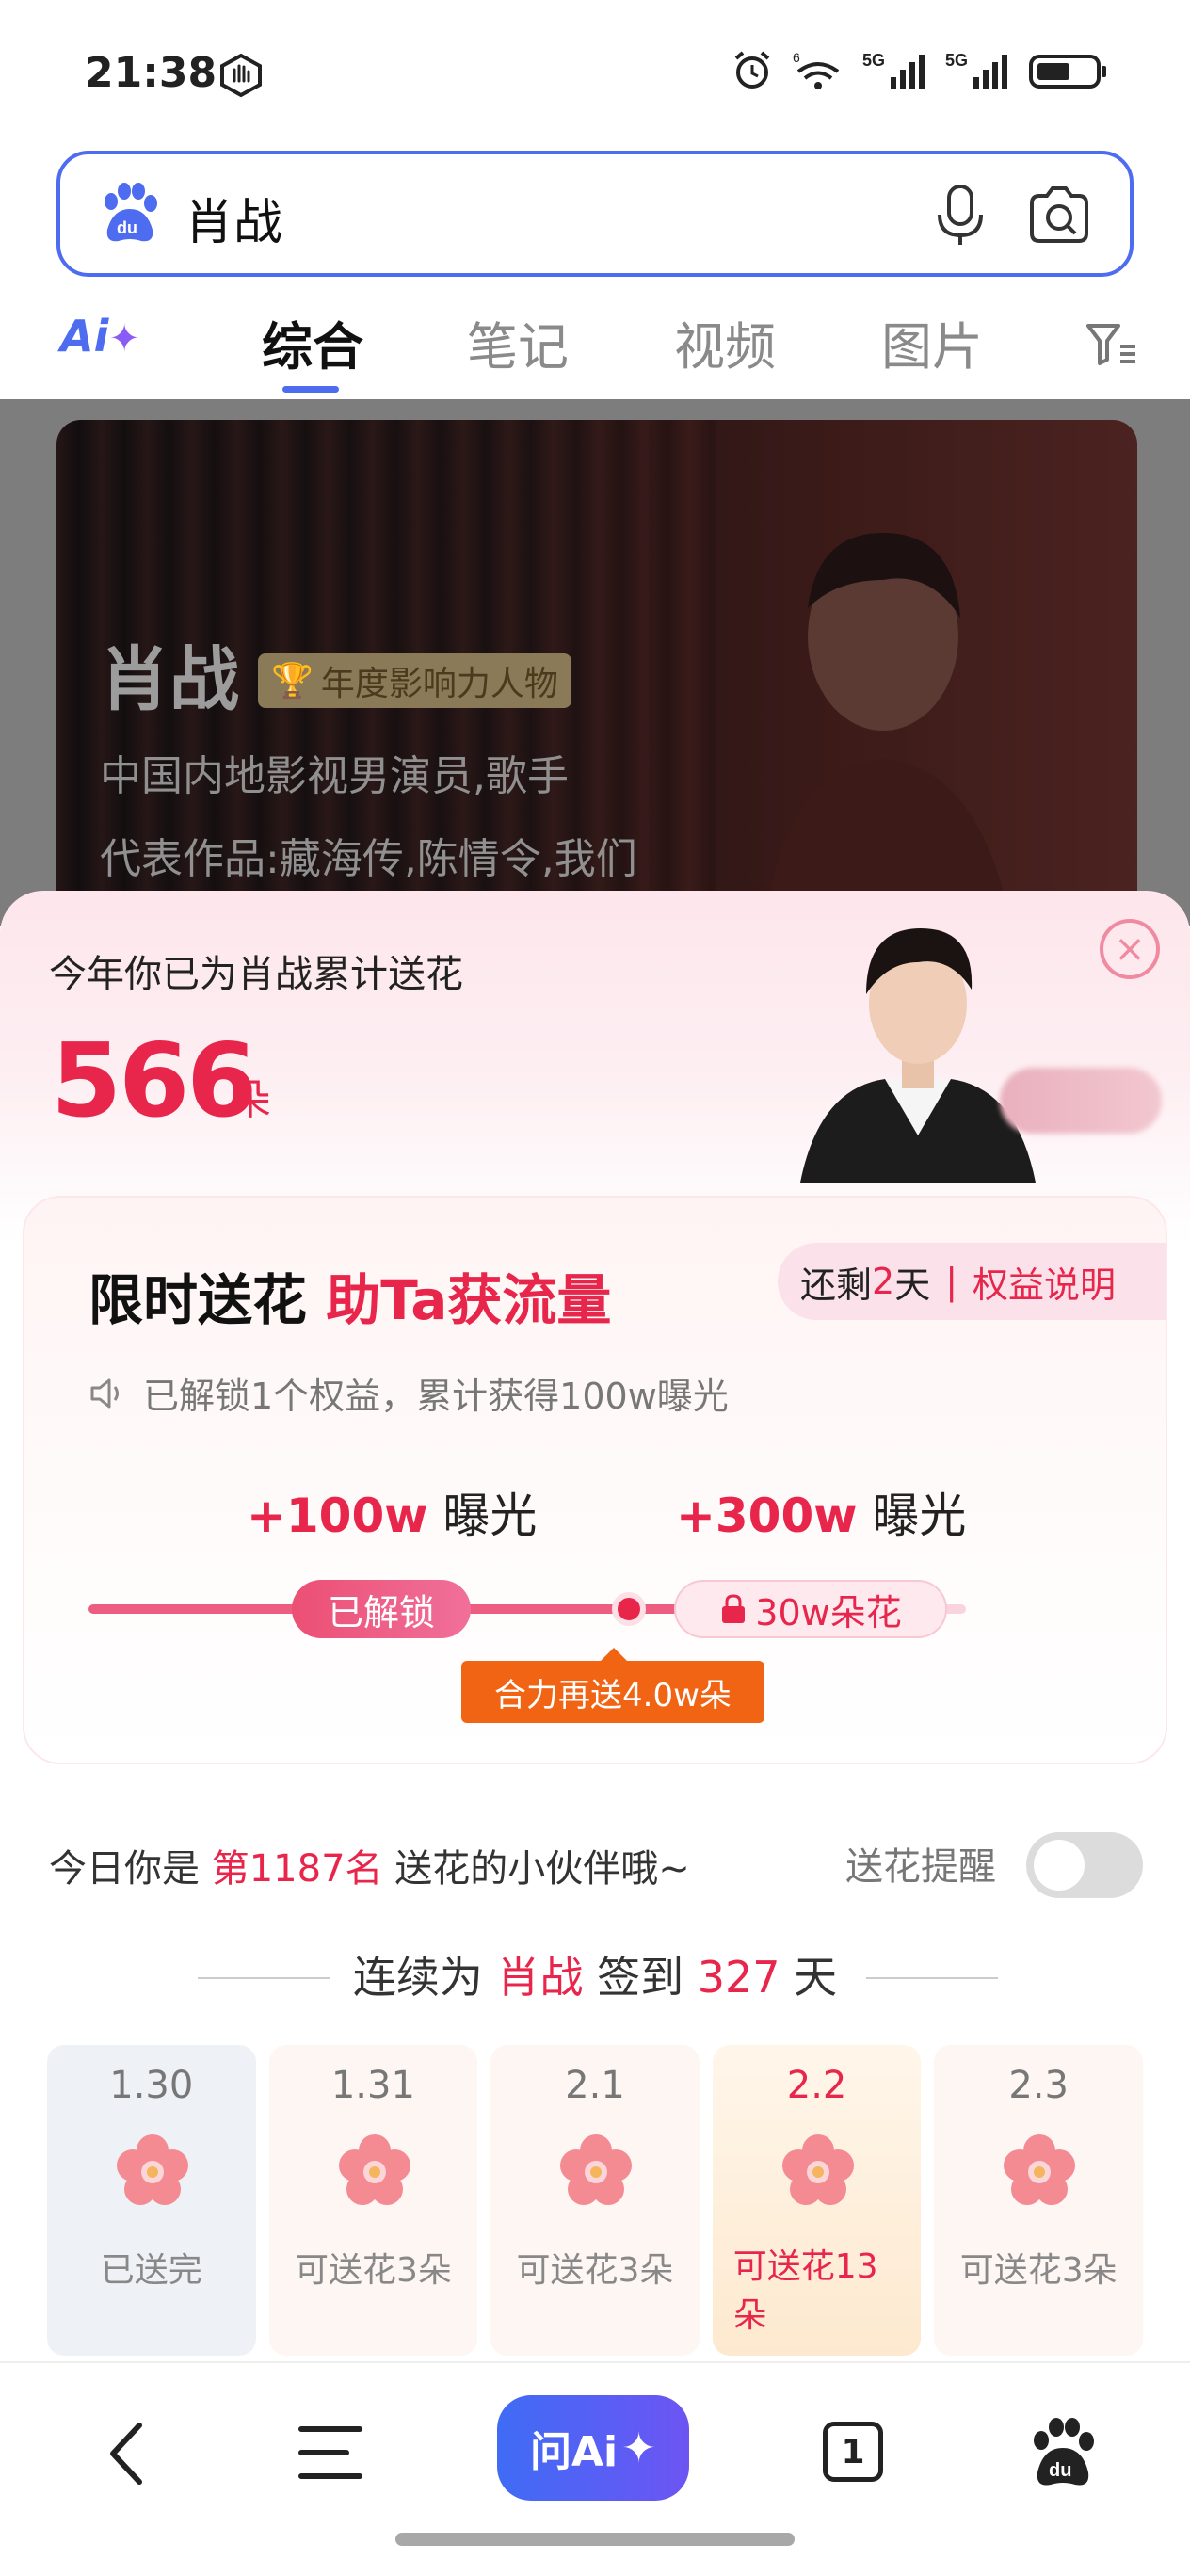  Describe the element at coordinates (540, 1977) in the screenshot. I see `signin-name: 肖战` at that location.